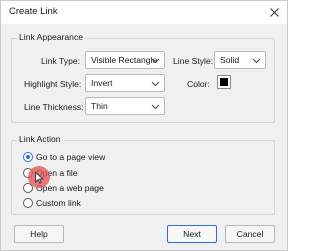  What do you see at coordinates (192, 234) in the screenshot?
I see `next-button: Next` at bounding box center [192, 234].